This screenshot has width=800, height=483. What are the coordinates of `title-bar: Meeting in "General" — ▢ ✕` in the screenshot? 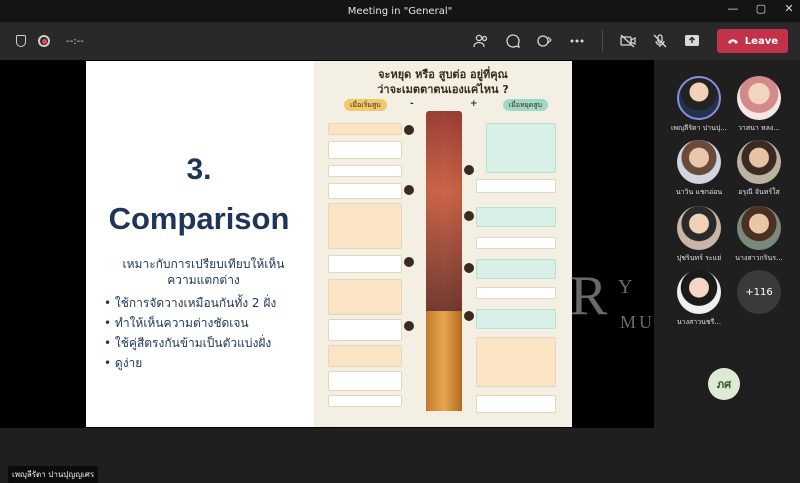 It's located at (400, 11).